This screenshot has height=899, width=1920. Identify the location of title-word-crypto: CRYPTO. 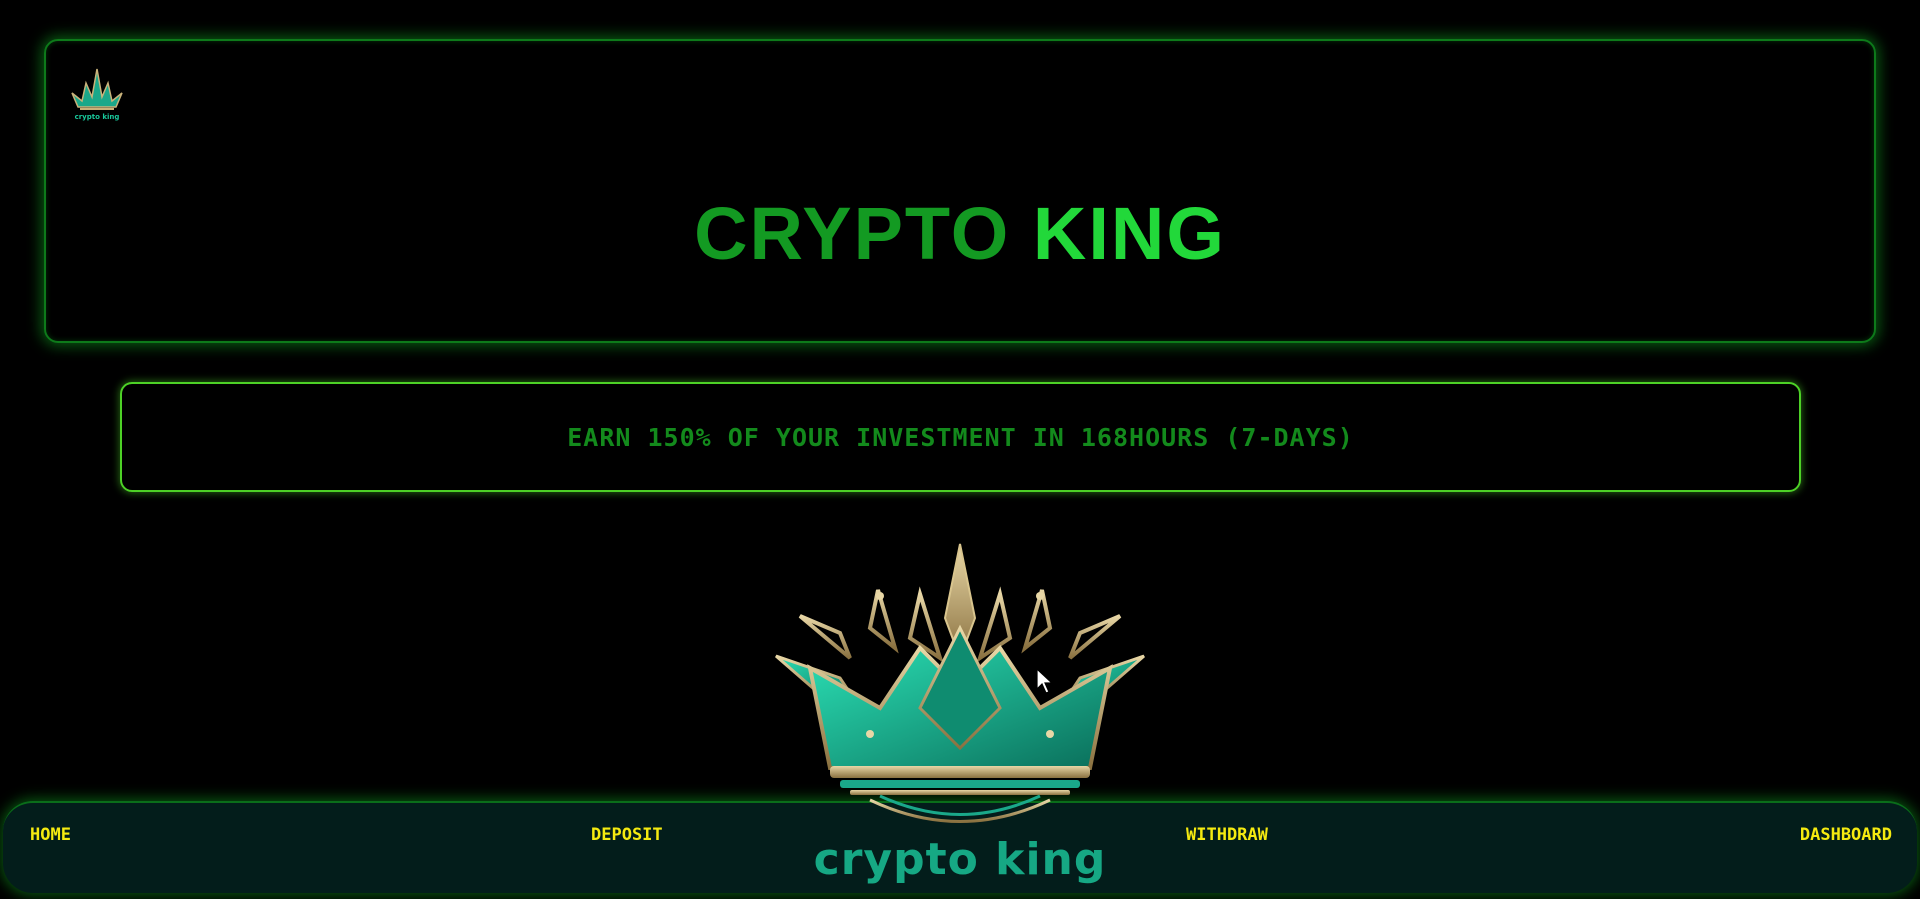
(852, 233).